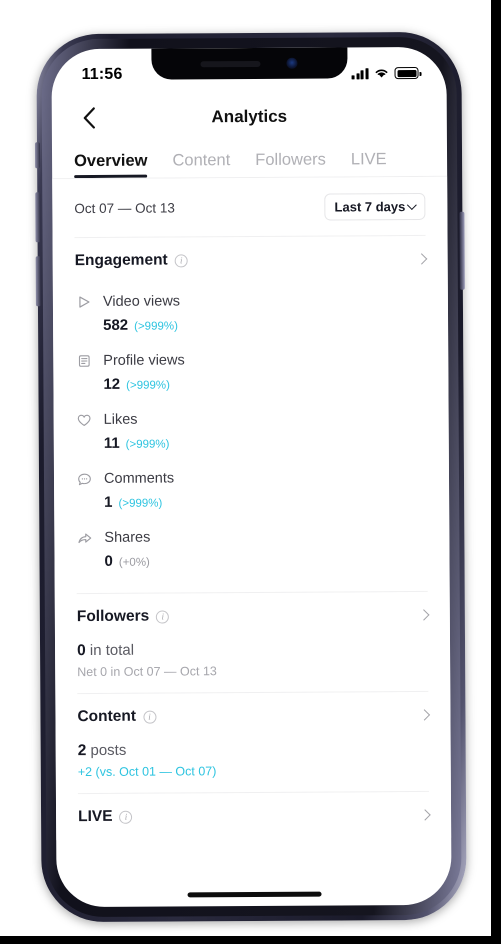 This screenshot has height=944, width=501. I want to click on play-icon, so click(83, 301).